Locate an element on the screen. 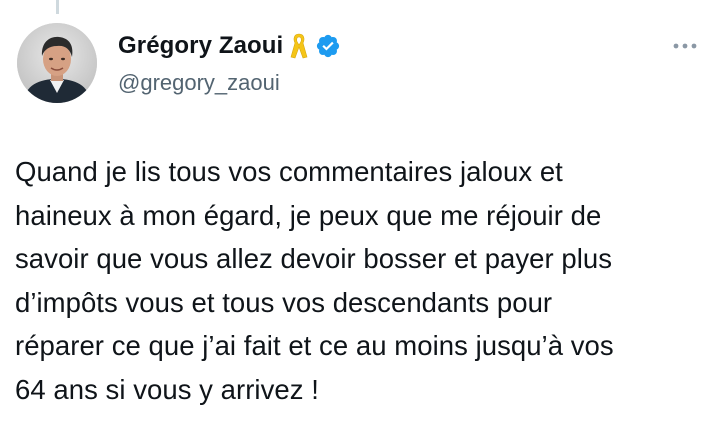 Image resolution: width=718 pixels, height=428 pixels. verified-badge-icon is located at coordinates (328, 46).